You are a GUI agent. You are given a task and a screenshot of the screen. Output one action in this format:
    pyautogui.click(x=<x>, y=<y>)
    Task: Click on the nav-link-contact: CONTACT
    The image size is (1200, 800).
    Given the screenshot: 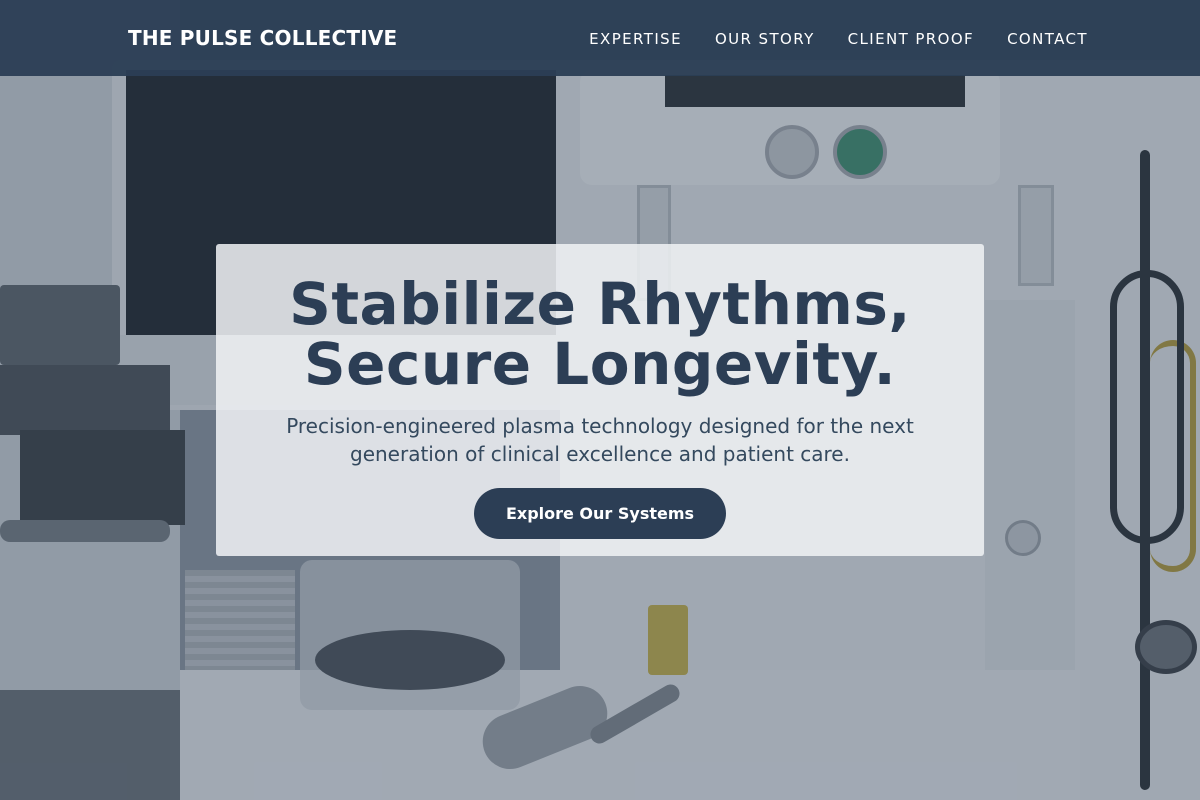 What is the action you would take?
    pyautogui.click(x=1047, y=39)
    